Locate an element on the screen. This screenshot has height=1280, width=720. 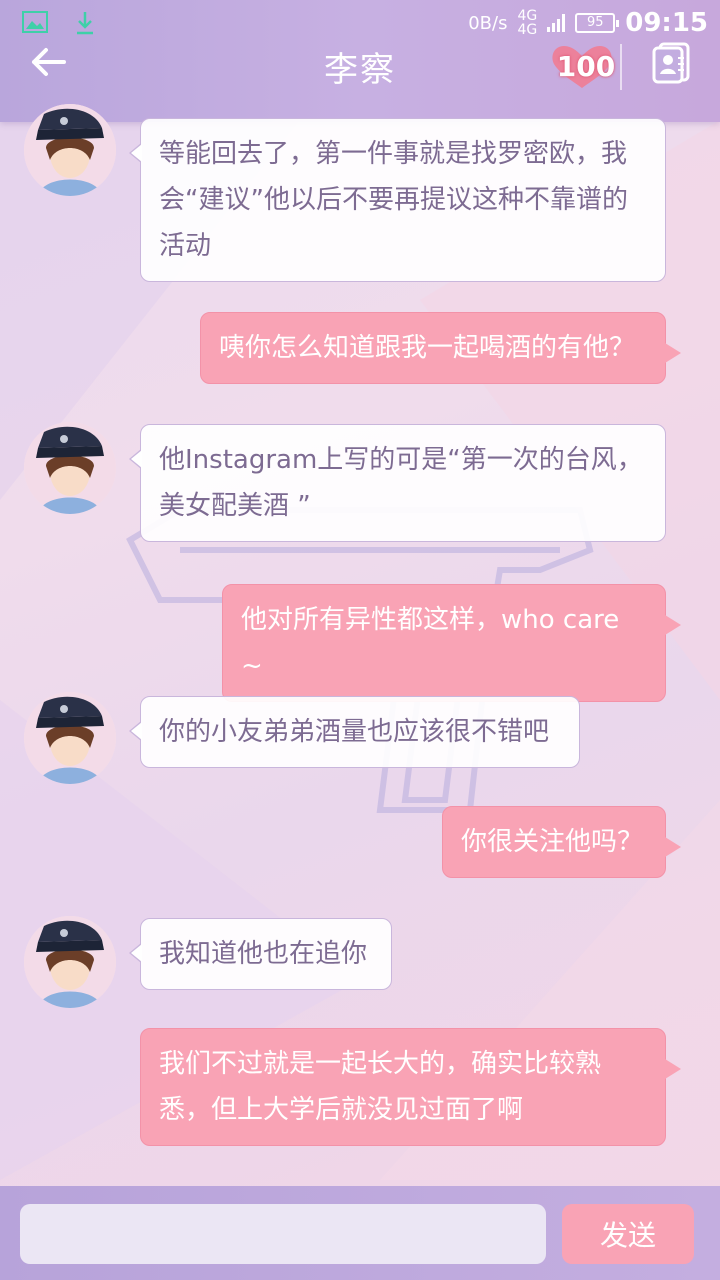
network-speed: 0B/s is located at coordinates (488, 23).